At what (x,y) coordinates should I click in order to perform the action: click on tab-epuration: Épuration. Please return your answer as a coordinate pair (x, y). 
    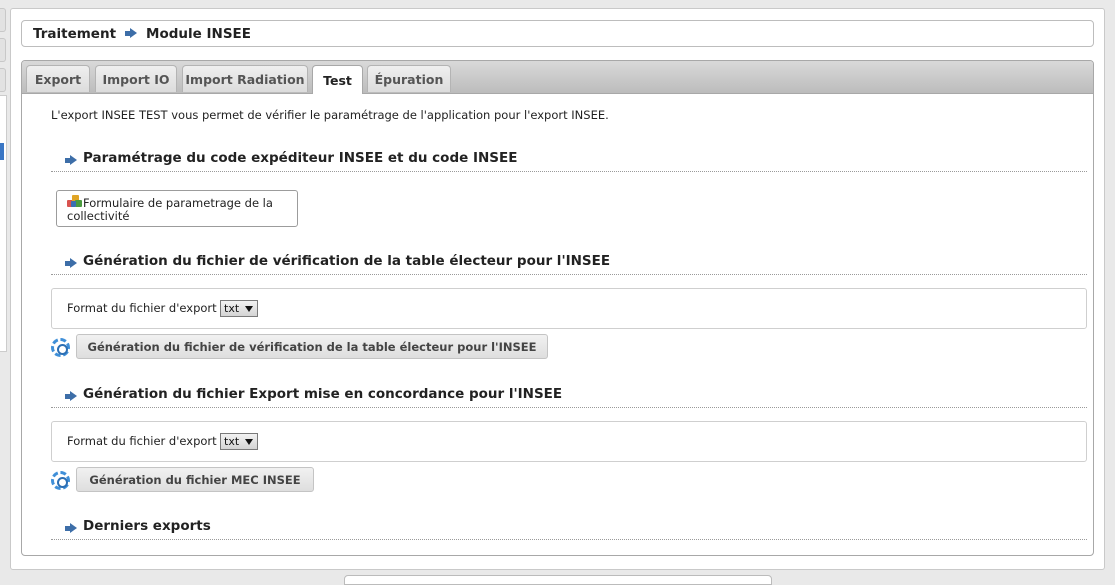
    Looking at the image, I should click on (409, 78).